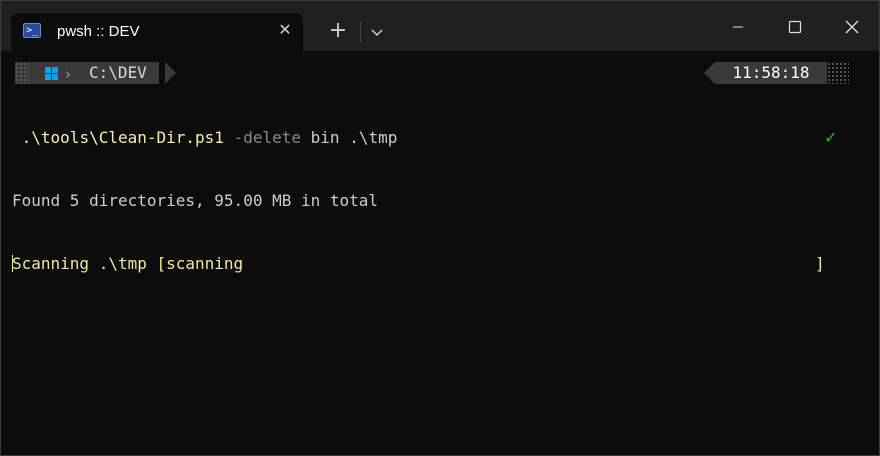 Image resolution: width=880 pixels, height=456 pixels. What do you see at coordinates (360, 32) in the screenshot?
I see `tab-divider` at bounding box center [360, 32].